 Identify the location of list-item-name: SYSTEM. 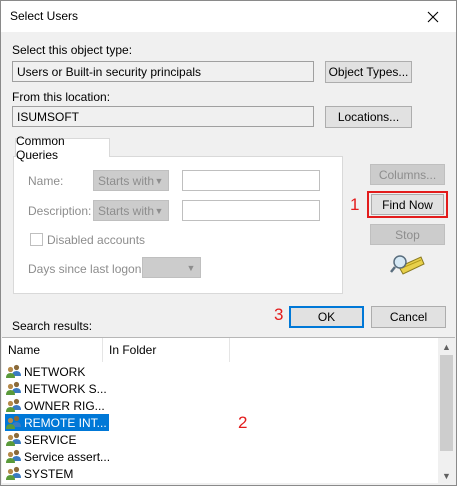
(49, 473).